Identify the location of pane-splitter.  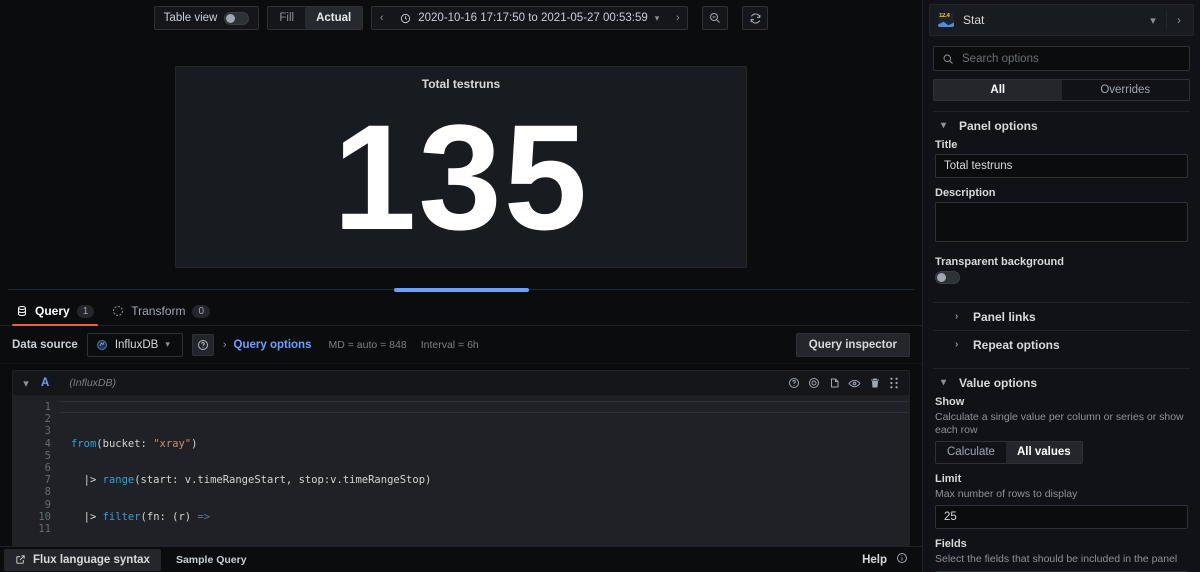
(461, 289).